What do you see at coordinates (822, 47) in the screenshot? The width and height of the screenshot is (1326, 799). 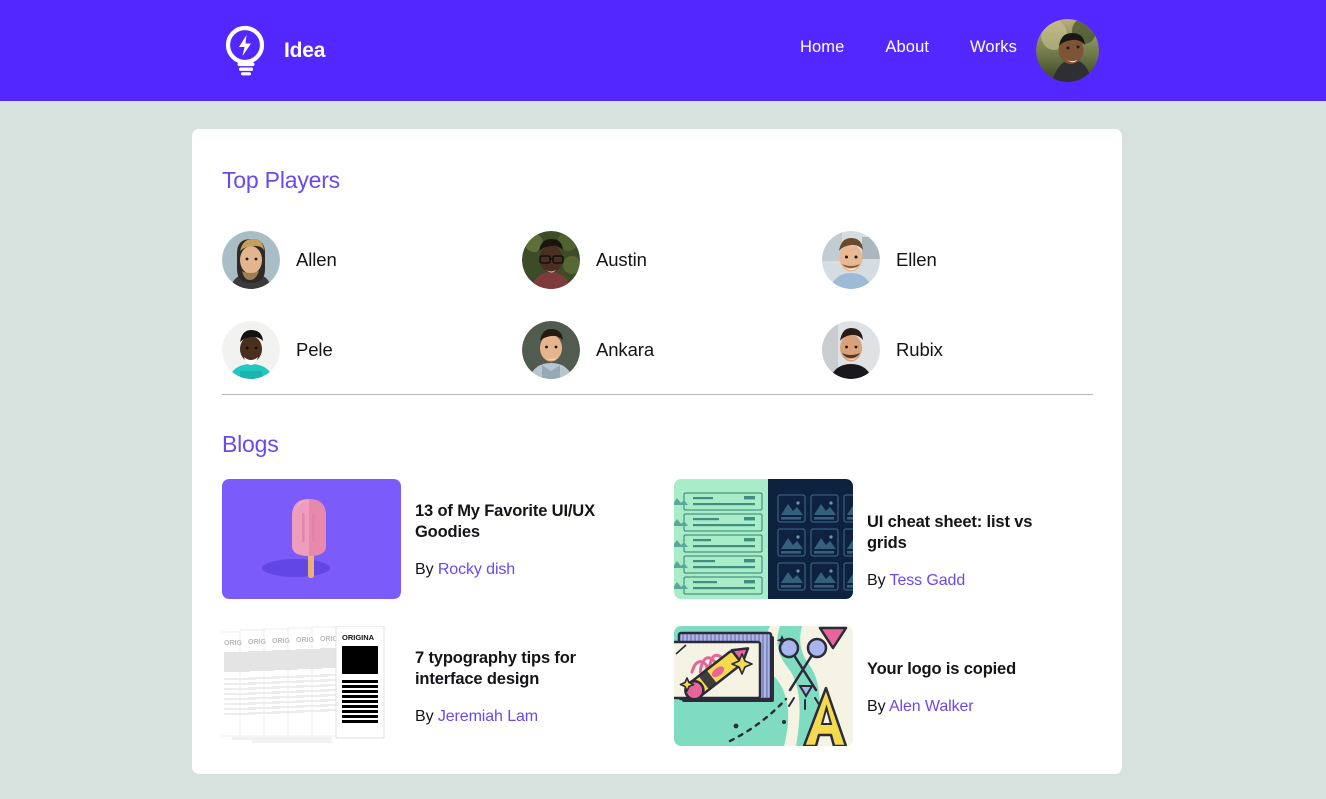 I see `nav-link-home: Home` at bounding box center [822, 47].